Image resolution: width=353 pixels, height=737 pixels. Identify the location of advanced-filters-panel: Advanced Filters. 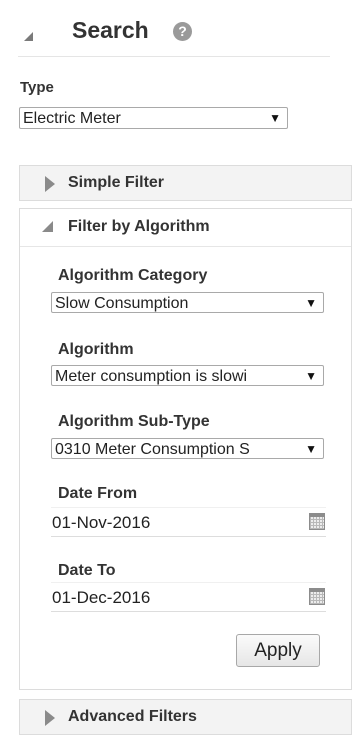
(185, 717).